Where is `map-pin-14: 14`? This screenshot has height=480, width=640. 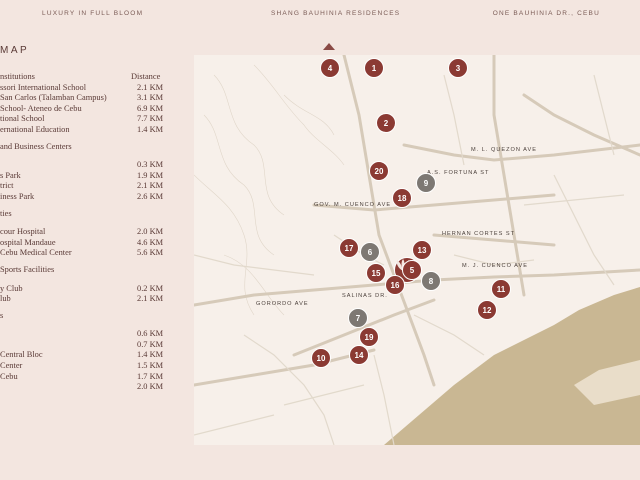
map-pin-14: 14 is located at coordinates (359, 355).